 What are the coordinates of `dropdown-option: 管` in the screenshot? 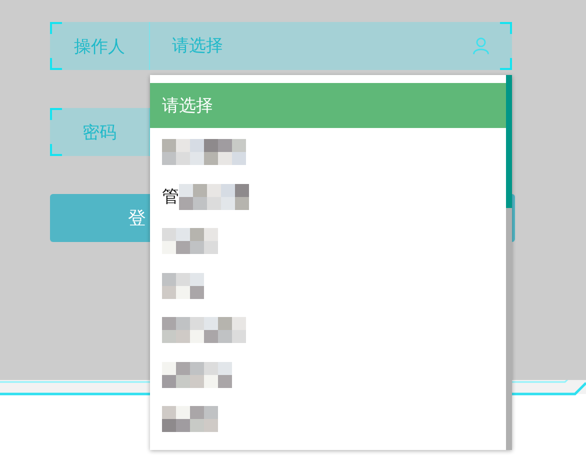 It's located at (328, 196).